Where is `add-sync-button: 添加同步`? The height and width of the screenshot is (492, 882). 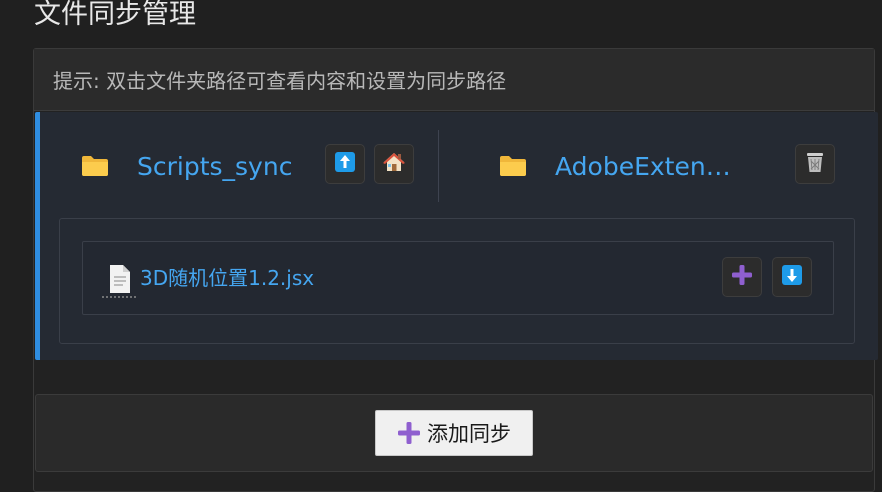
add-sync-button: 添加同步 is located at coordinates (454, 433).